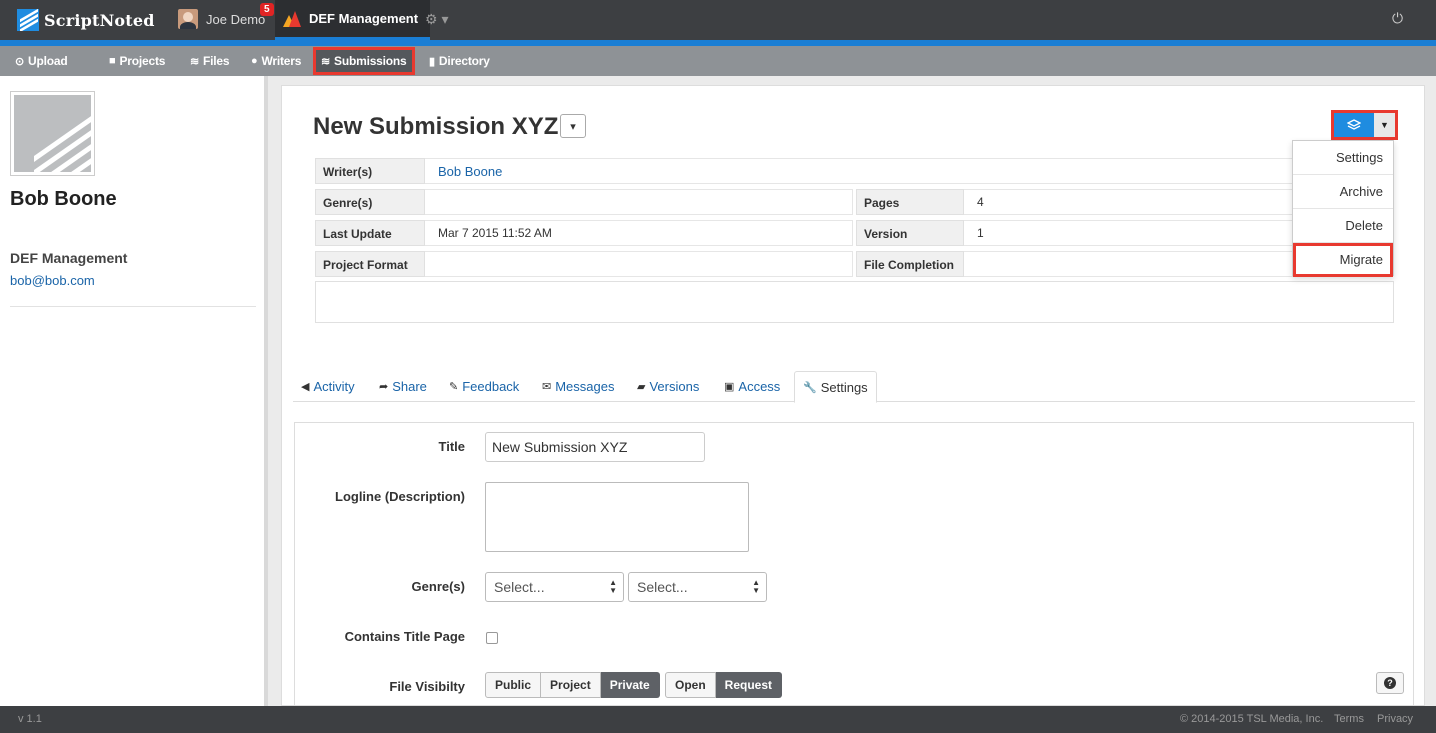 This screenshot has width=1436, height=733. I want to click on actions-button, so click(1354, 125).